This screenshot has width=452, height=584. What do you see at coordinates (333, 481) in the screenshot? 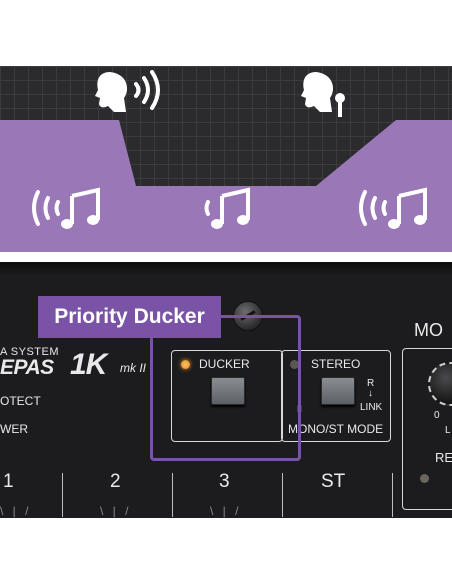
I see `channel-st-label: ST` at bounding box center [333, 481].